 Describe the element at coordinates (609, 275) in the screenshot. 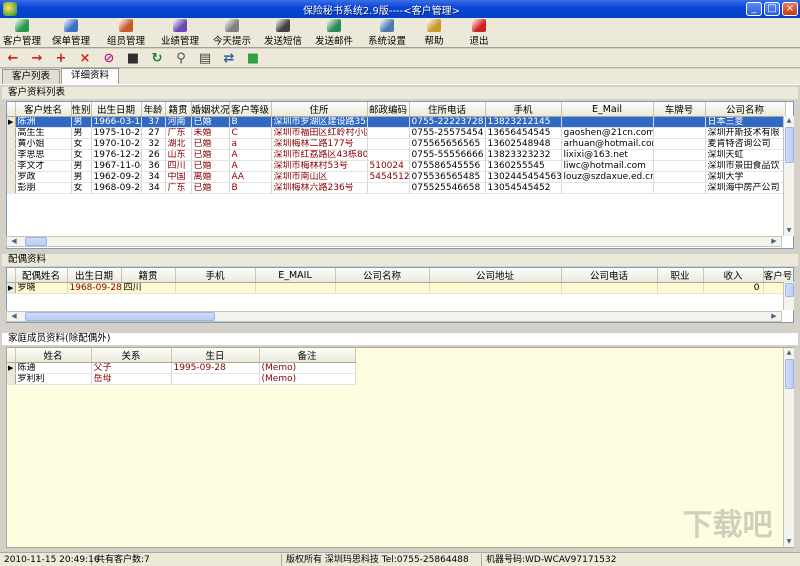

I see `column-header: 公司电话` at that location.